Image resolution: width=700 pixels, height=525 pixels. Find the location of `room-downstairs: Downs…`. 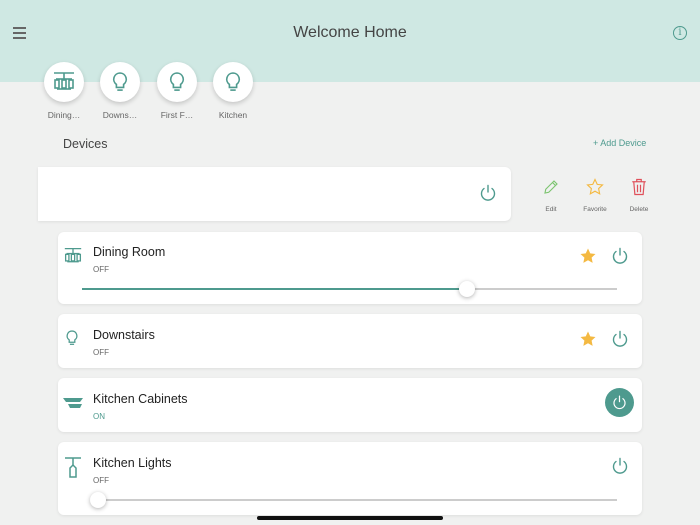

room-downstairs: Downs… is located at coordinates (120, 91).